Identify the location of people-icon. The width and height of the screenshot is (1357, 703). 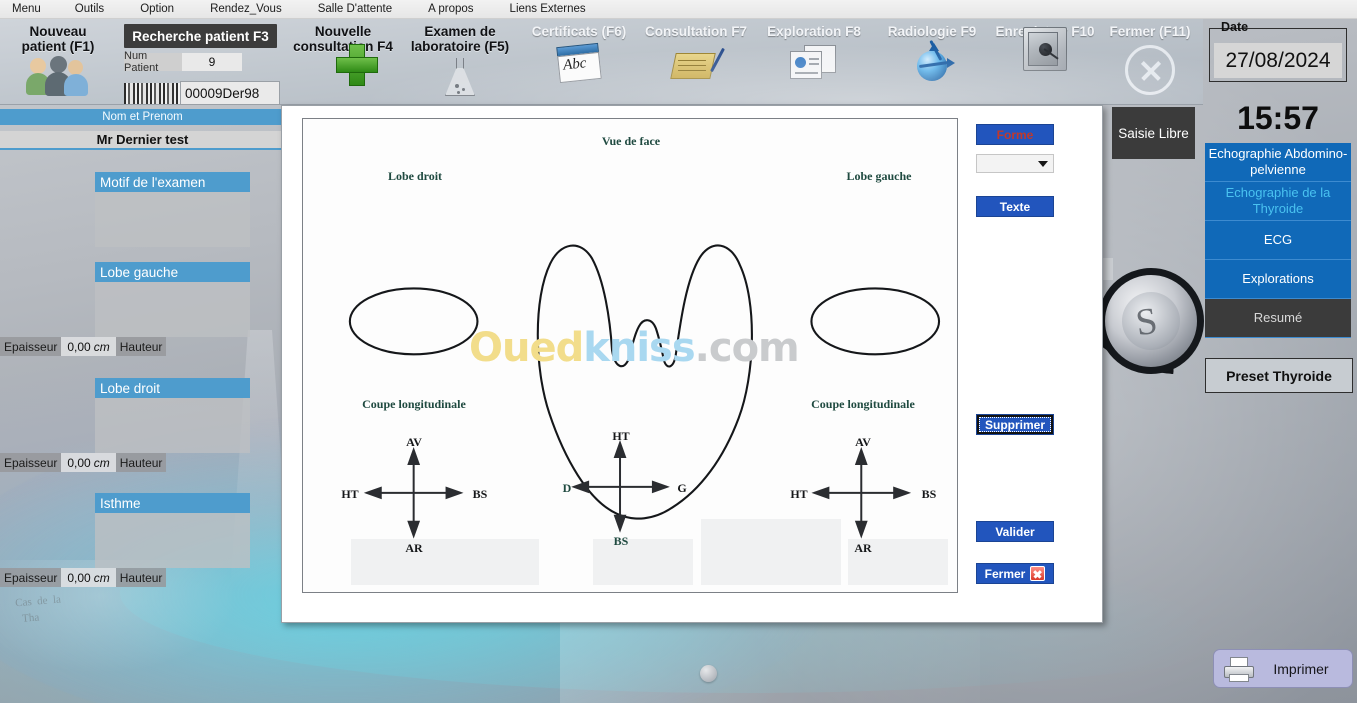
(58, 77).